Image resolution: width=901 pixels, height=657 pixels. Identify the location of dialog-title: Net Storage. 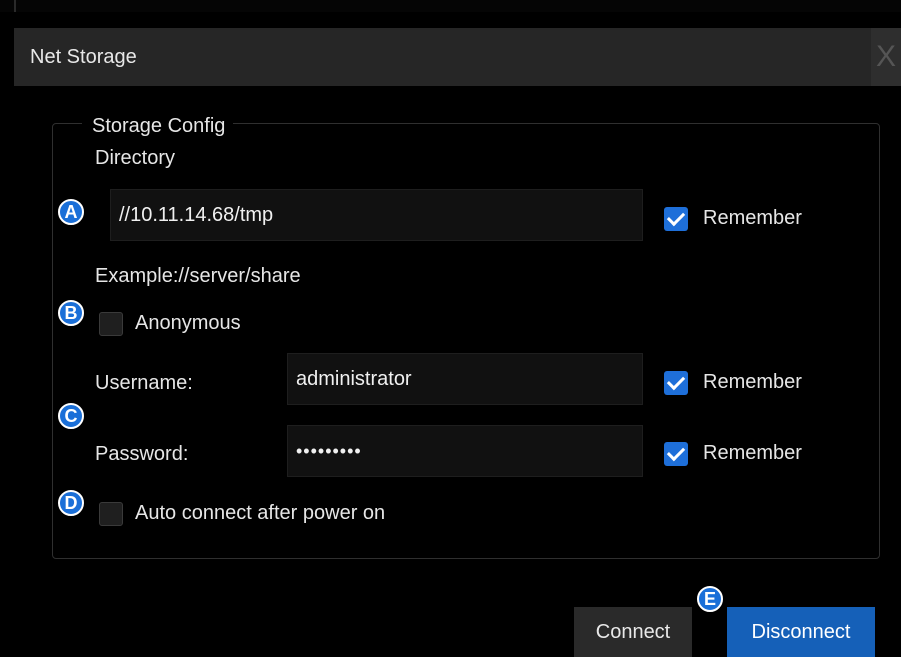
(83, 57).